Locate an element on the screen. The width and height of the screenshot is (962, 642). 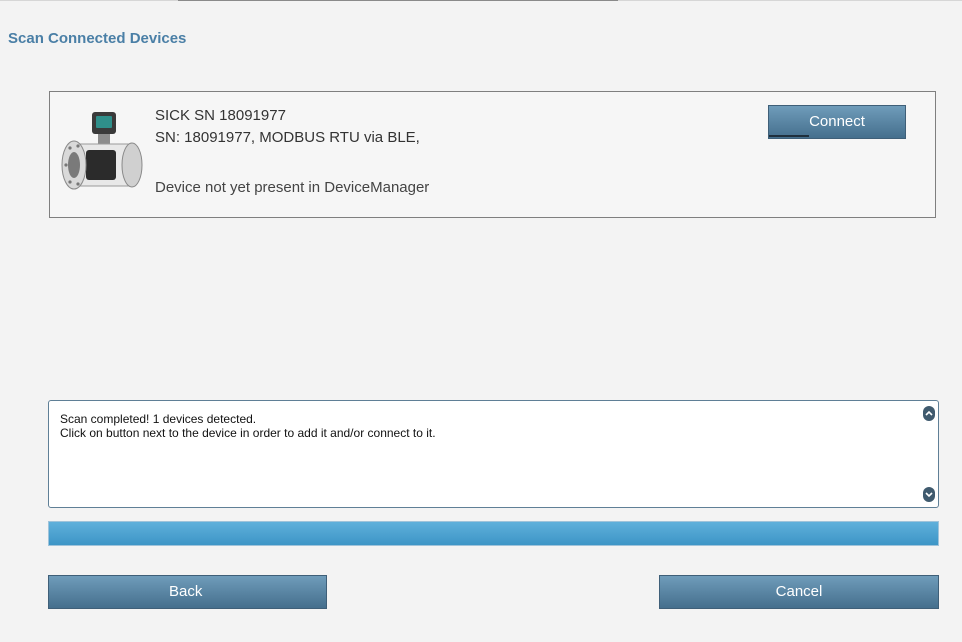
back-button: Back is located at coordinates (187, 592).